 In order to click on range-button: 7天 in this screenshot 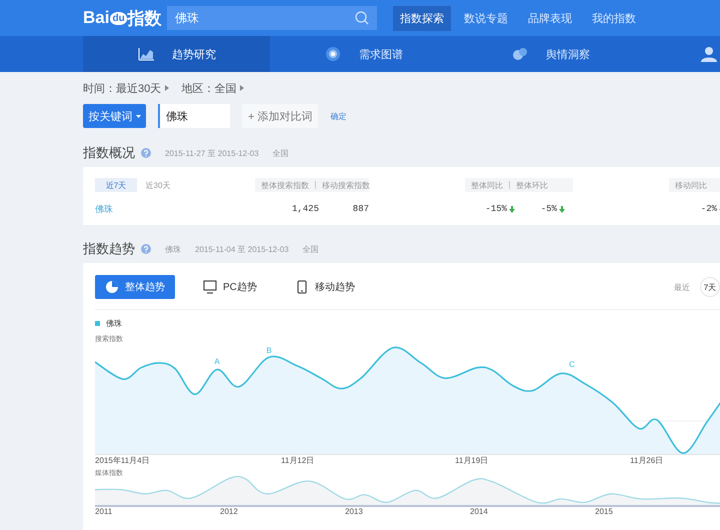, I will do `click(710, 287)`.